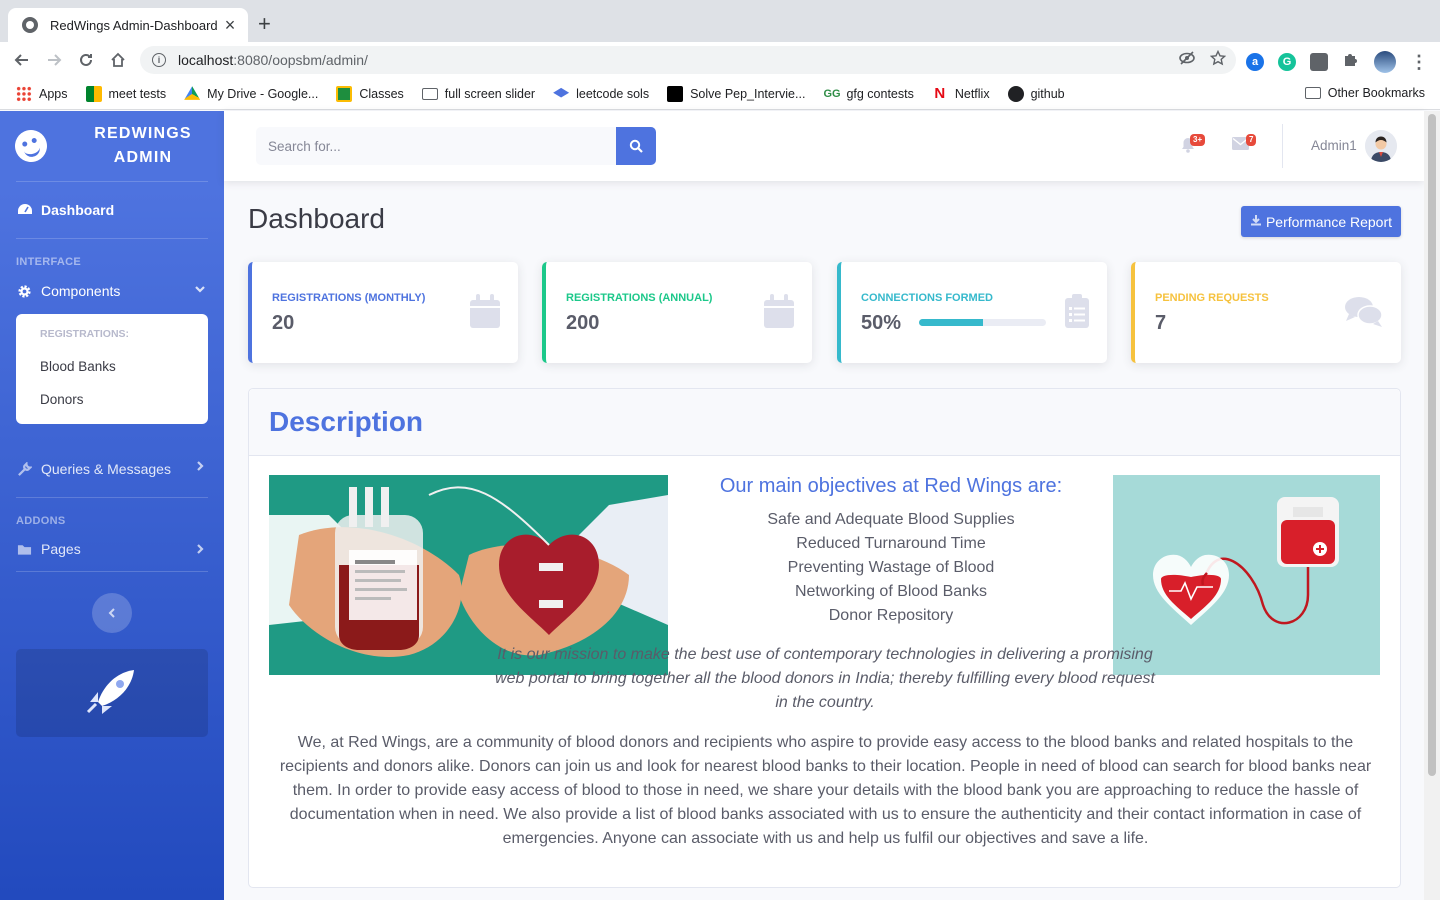  I want to click on performance-report-button: Performance Report, so click(1321, 221).